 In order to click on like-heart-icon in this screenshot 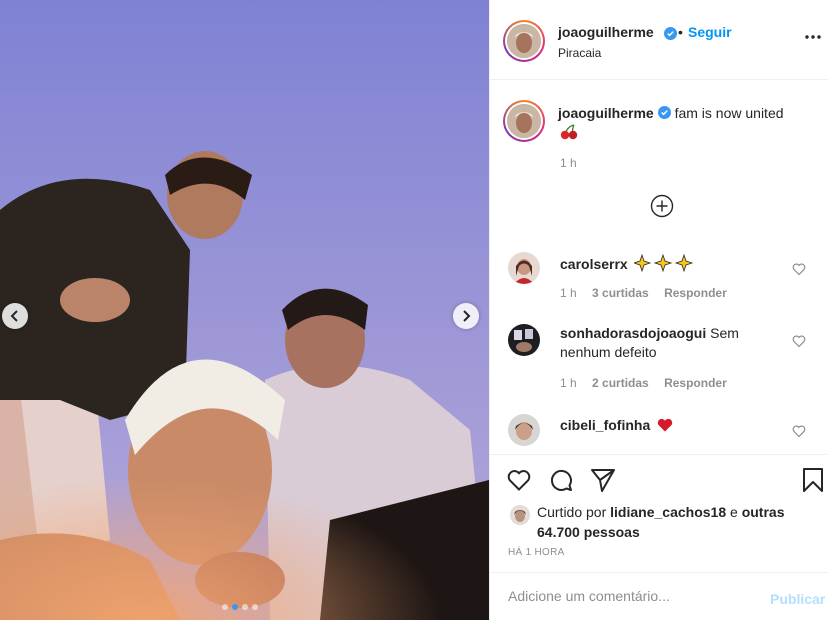, I will do `click(519, 480)`.